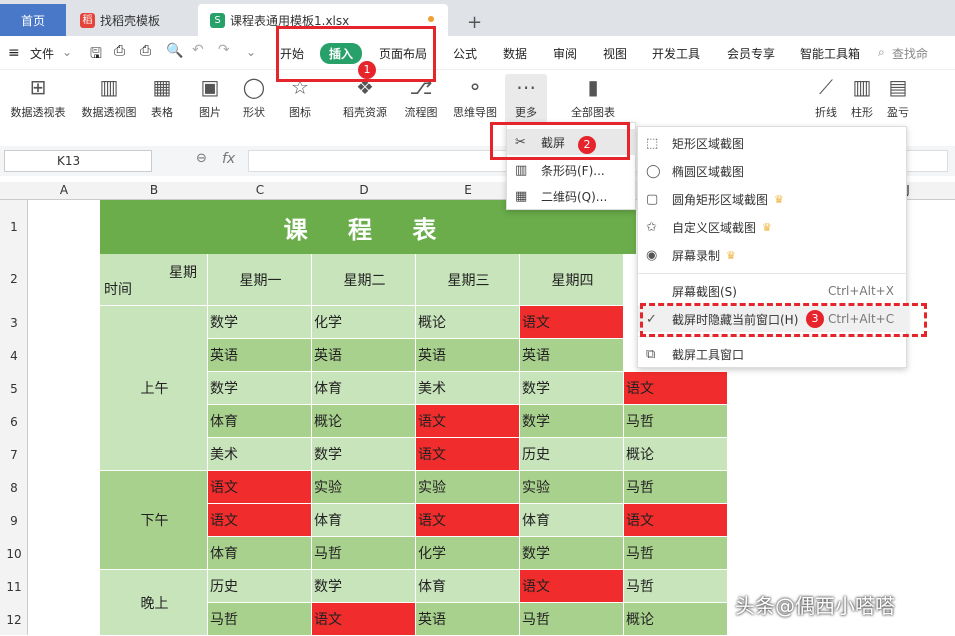  Describe the element at coordinates (145, 51) in the screenshot. I see `print-icon: ⎙` at that location.